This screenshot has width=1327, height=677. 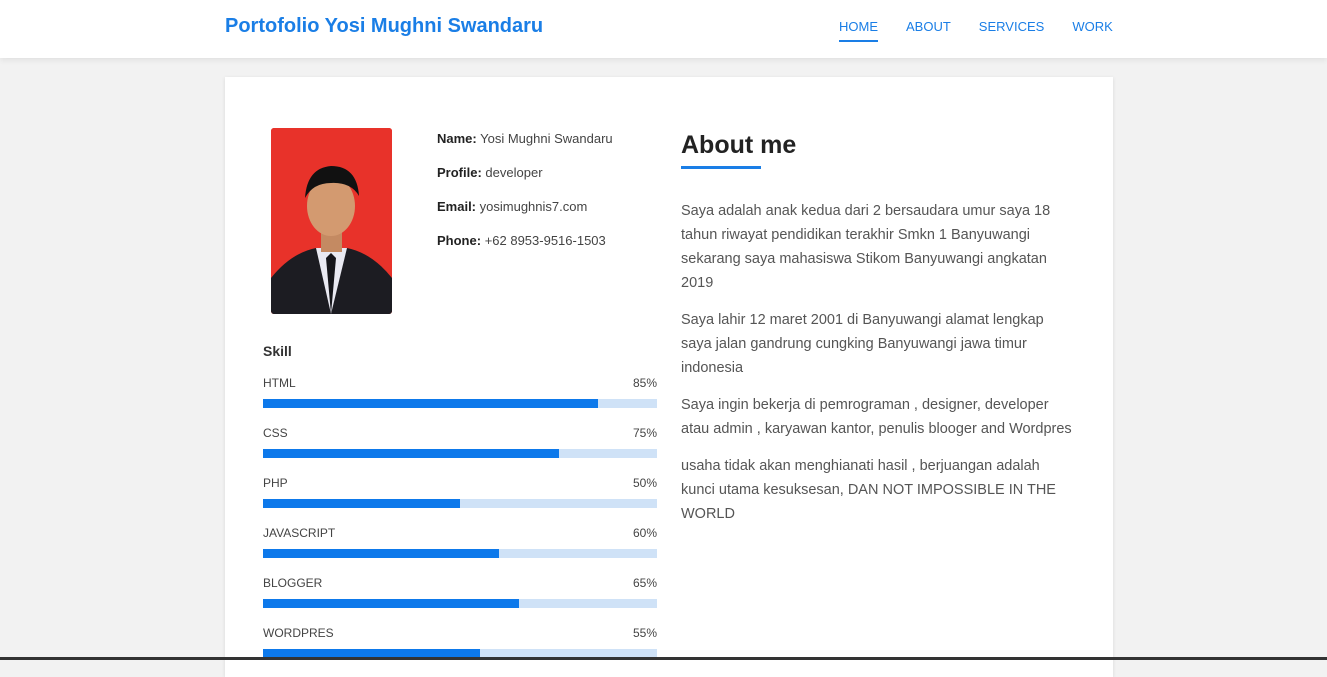 I want to click on info-email-value: yosimughnis7.com, so click(x=533, y=206).